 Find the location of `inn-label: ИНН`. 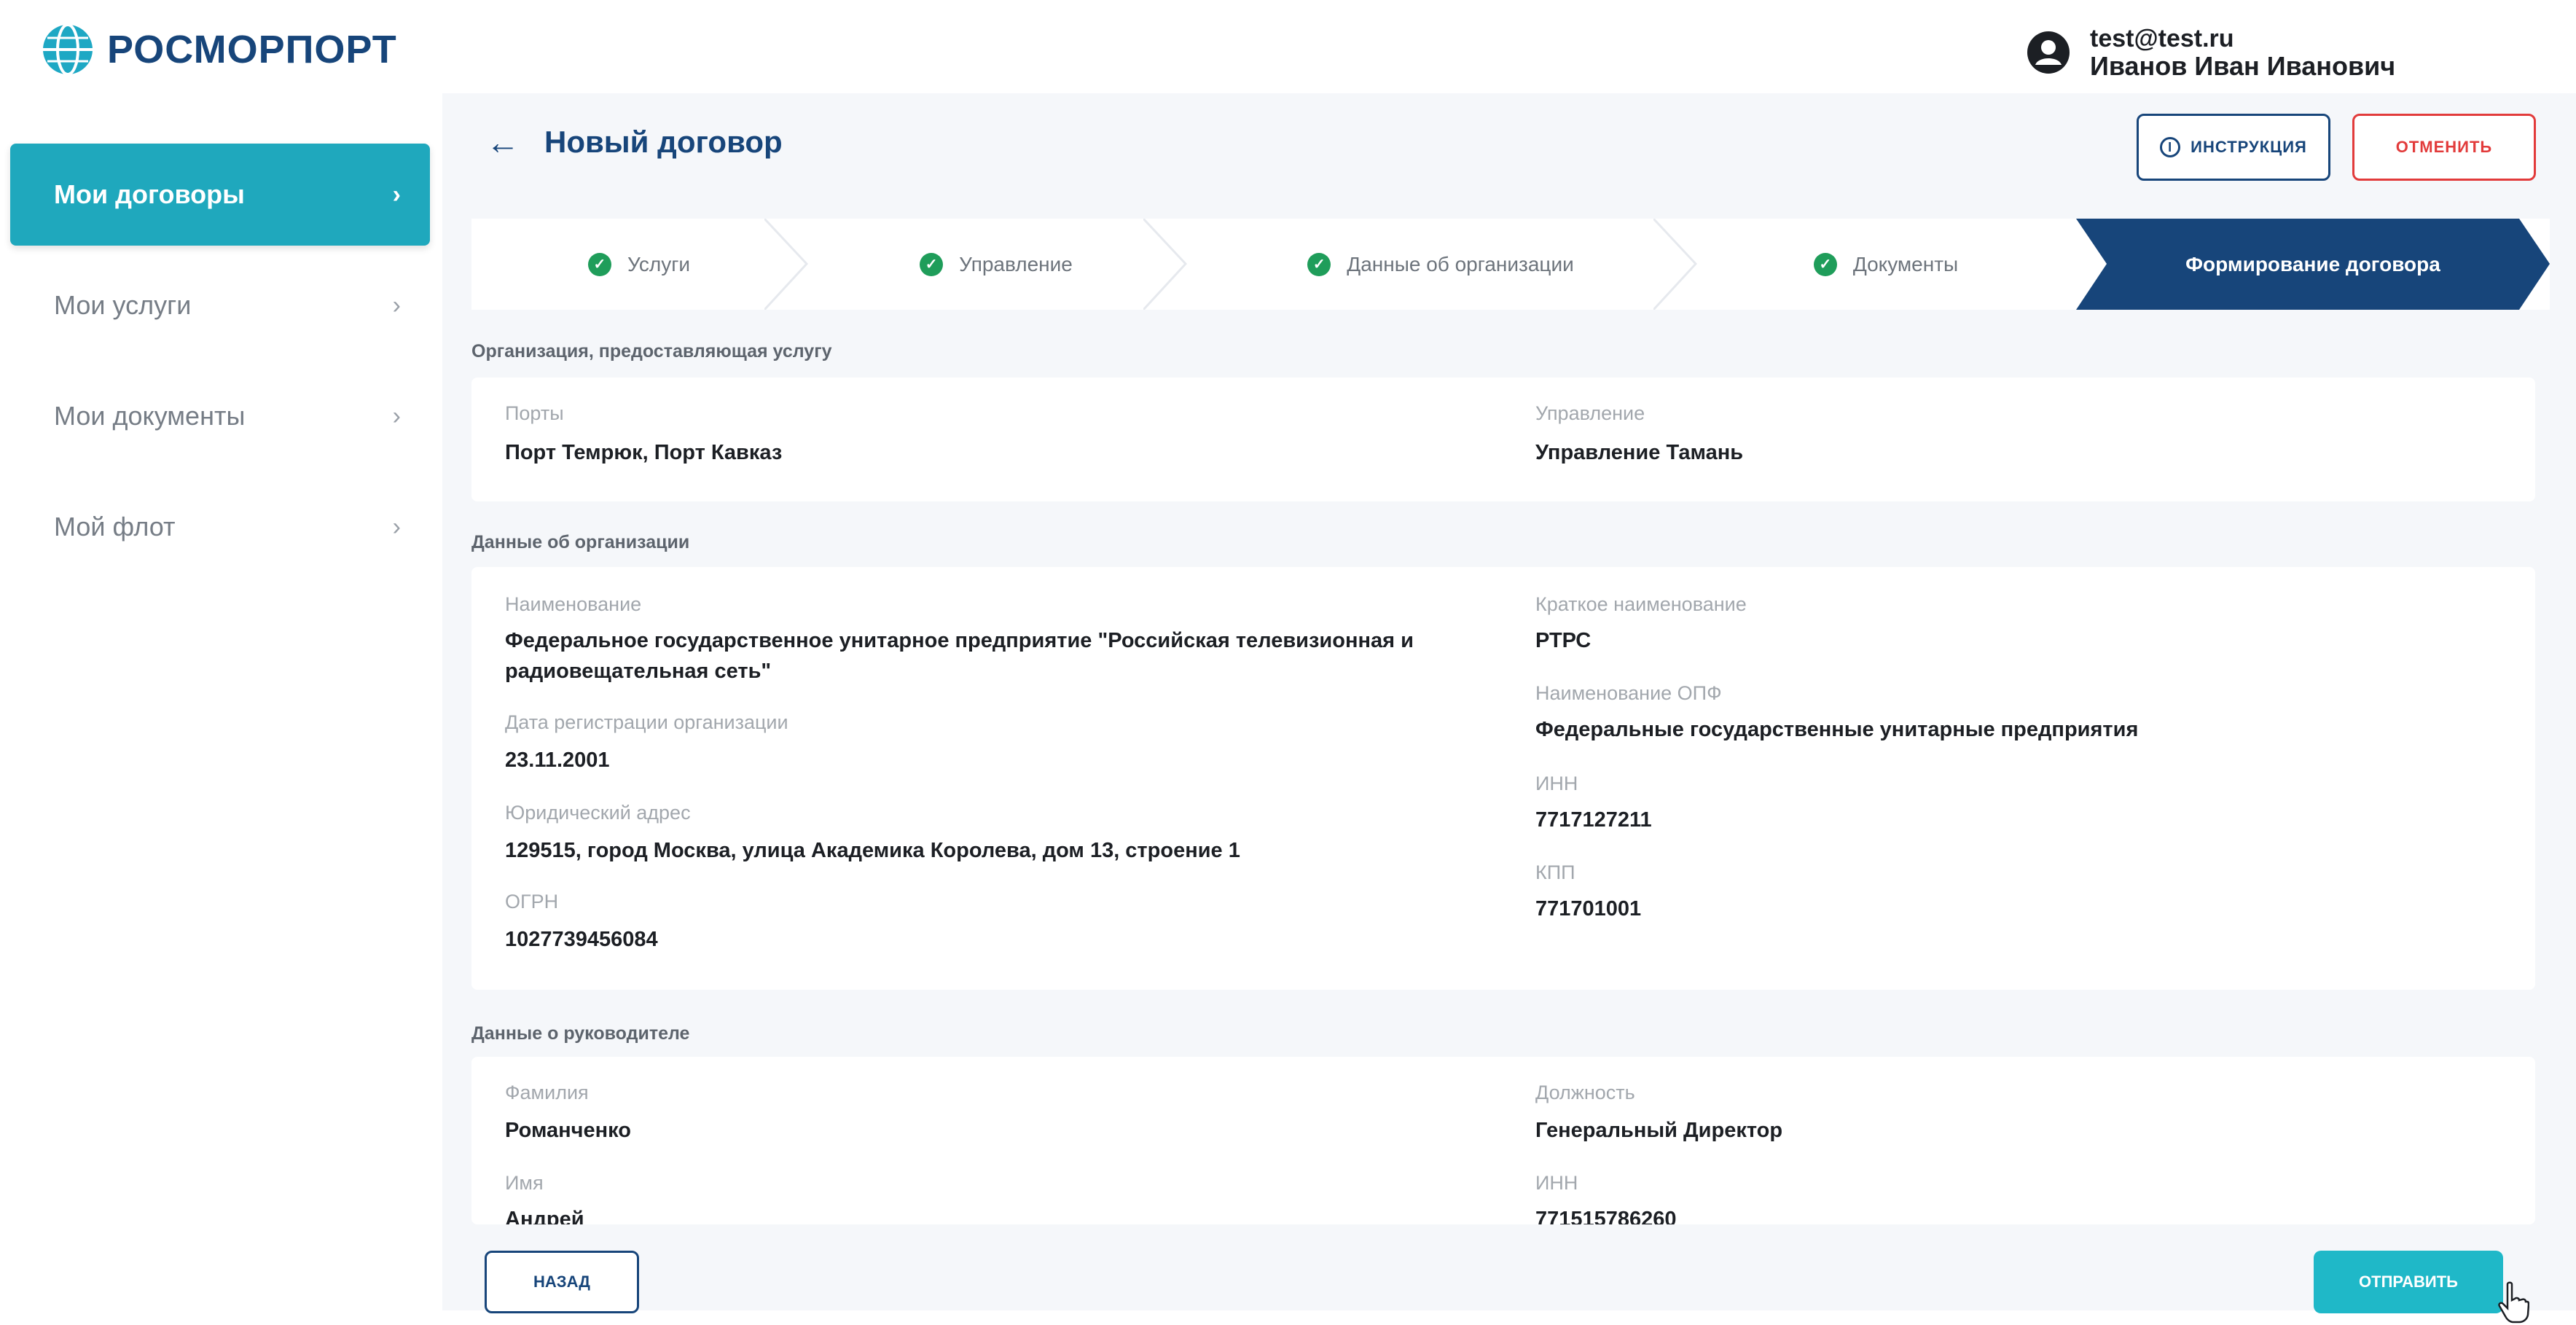

inn-label: ИНН is located at coordinates (1556, 783).